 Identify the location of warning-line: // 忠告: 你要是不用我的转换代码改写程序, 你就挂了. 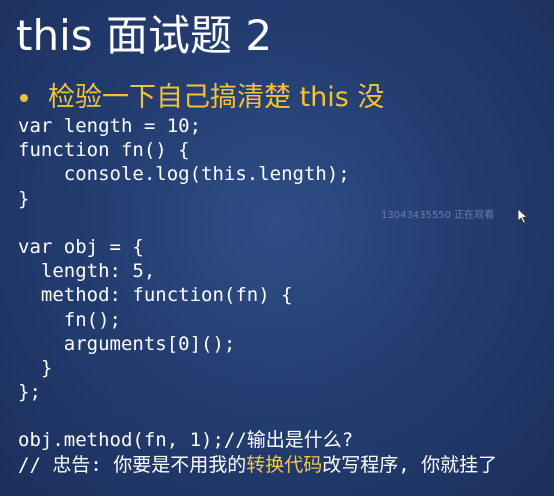
(257, 465).